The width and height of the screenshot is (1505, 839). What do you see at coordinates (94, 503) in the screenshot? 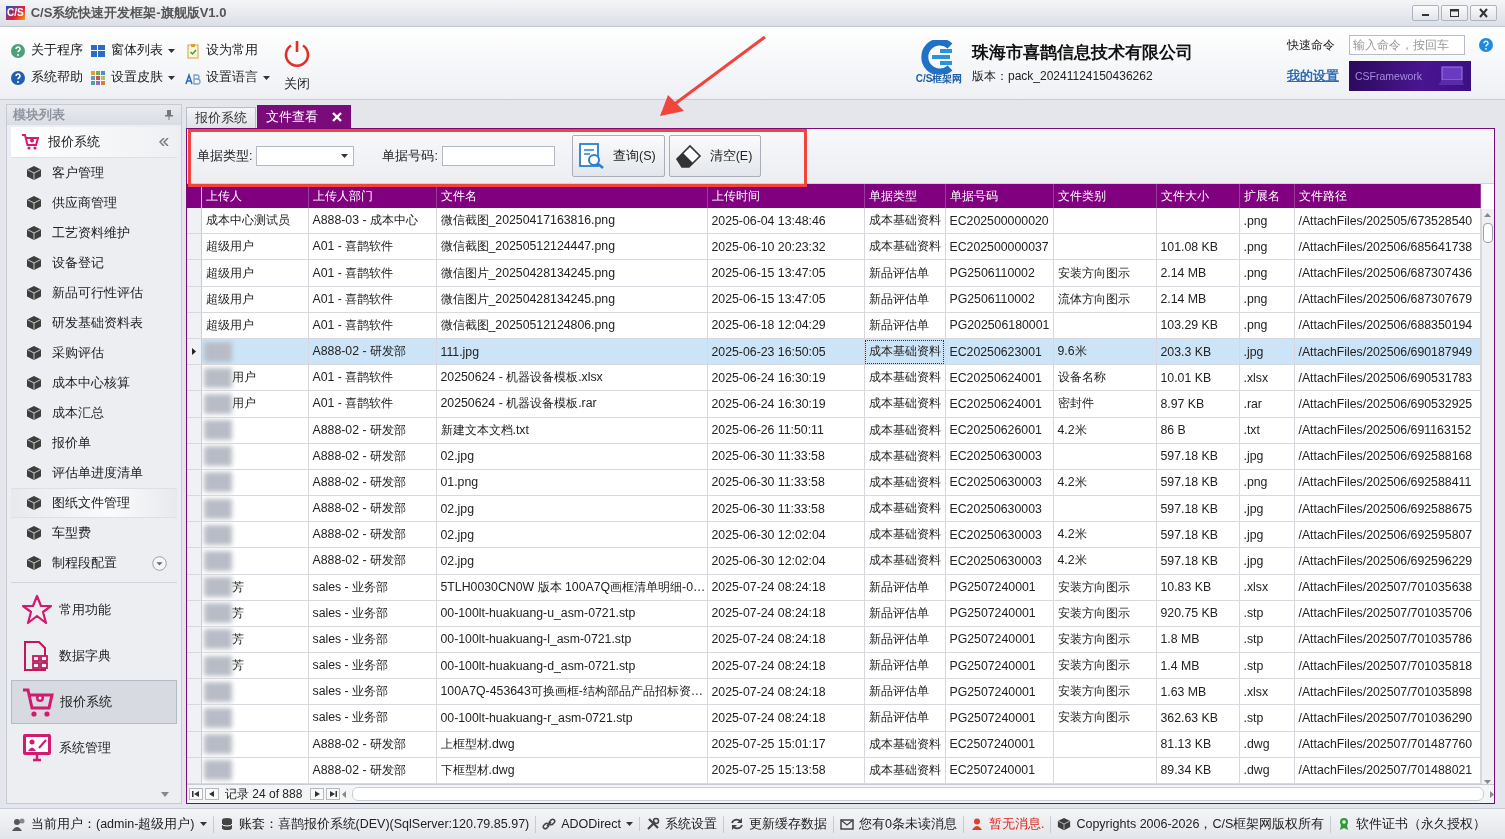
I see `sidebar-item: 图纸文件管理` at bounding box center [94, 503].